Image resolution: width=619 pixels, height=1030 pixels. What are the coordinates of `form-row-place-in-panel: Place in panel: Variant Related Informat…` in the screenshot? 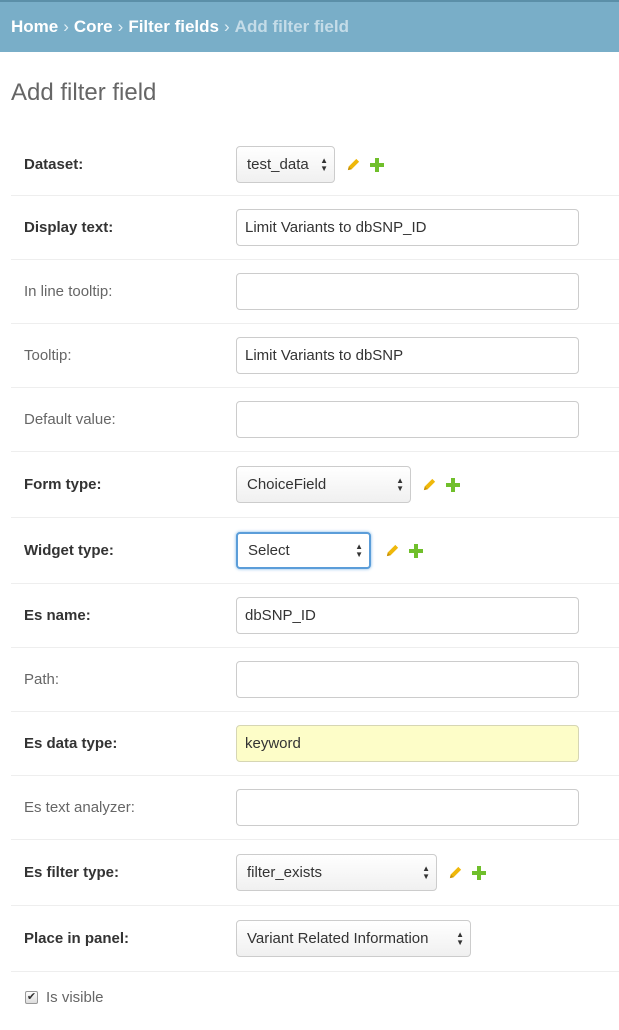 It's located at (315, 939).